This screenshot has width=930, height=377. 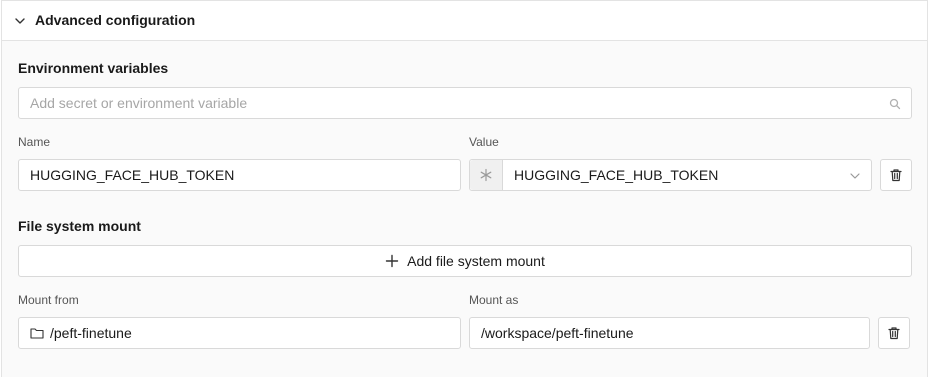 I want to click on add-file-system-mount-label: Add file system mount, so click(x=476, y=261).